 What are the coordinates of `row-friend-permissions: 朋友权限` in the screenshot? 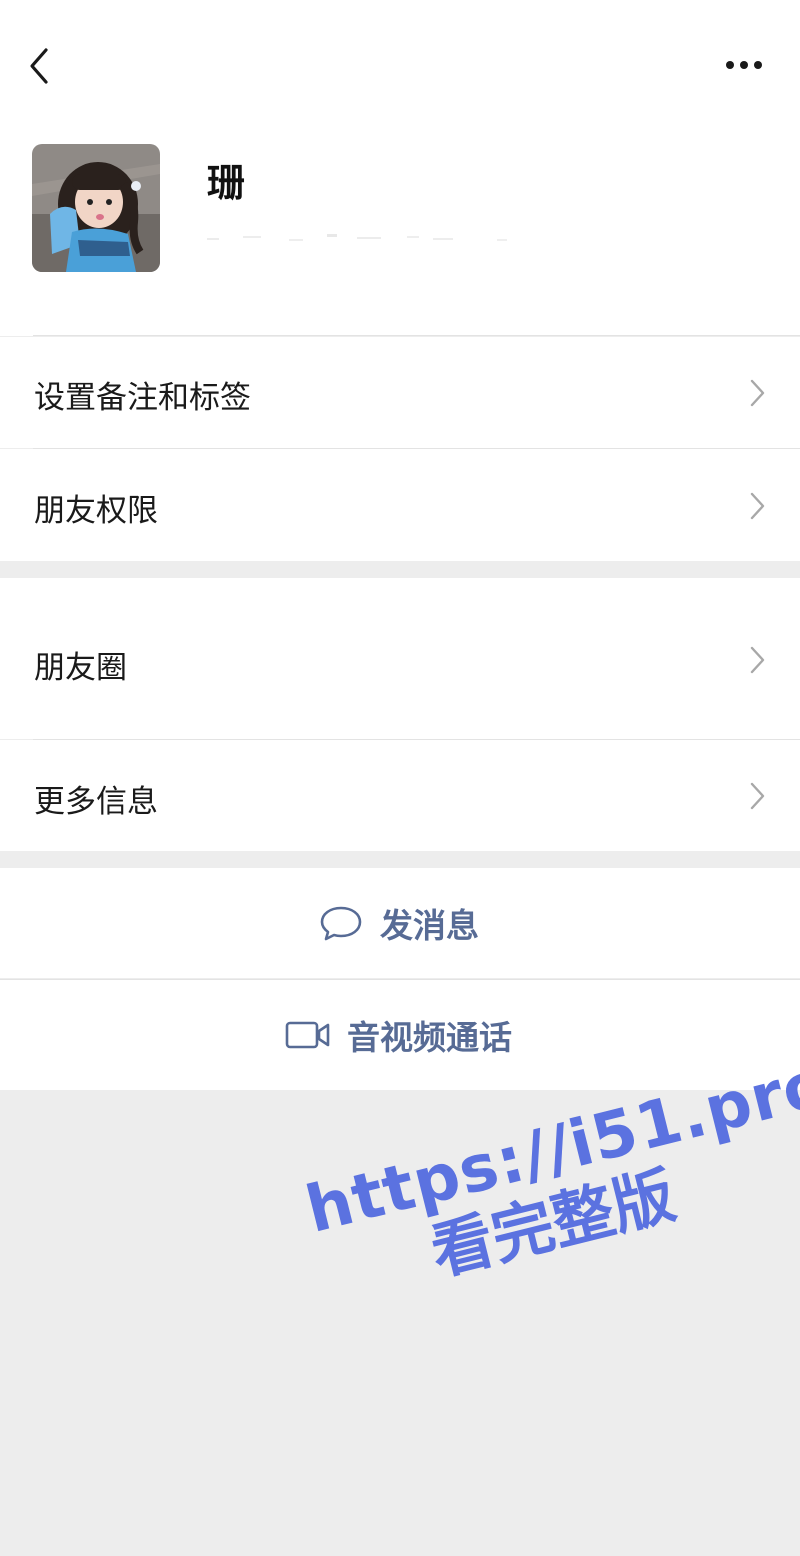 It's located at (400, 505).